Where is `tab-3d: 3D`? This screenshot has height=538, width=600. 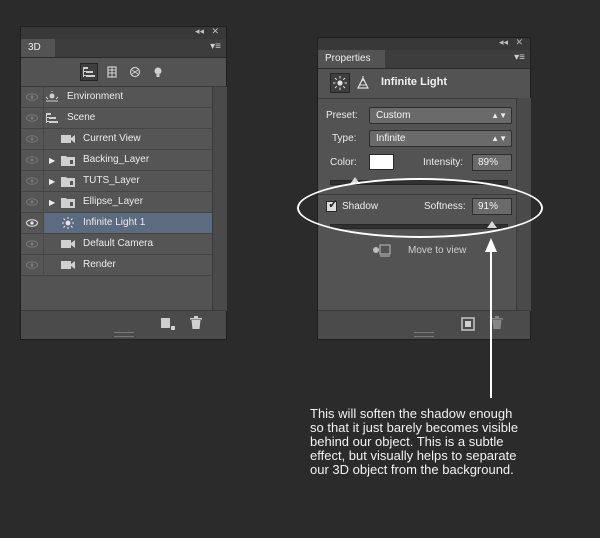 tab-3d: 3D is located at coordinates (38, 48).